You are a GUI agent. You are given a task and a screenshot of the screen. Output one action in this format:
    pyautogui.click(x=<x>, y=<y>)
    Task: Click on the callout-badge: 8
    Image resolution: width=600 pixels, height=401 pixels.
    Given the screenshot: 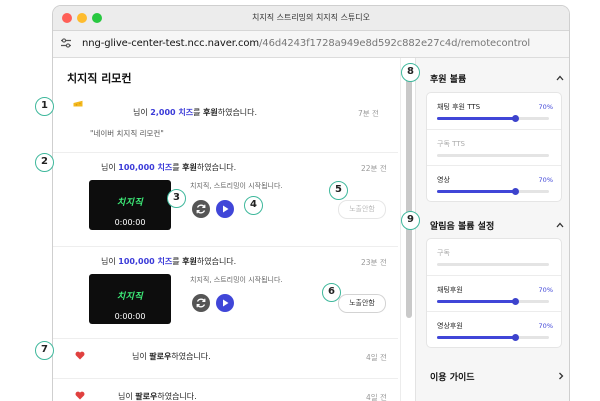 What is the action you would take?
    pyautogui.click(x=410, y=72)
    